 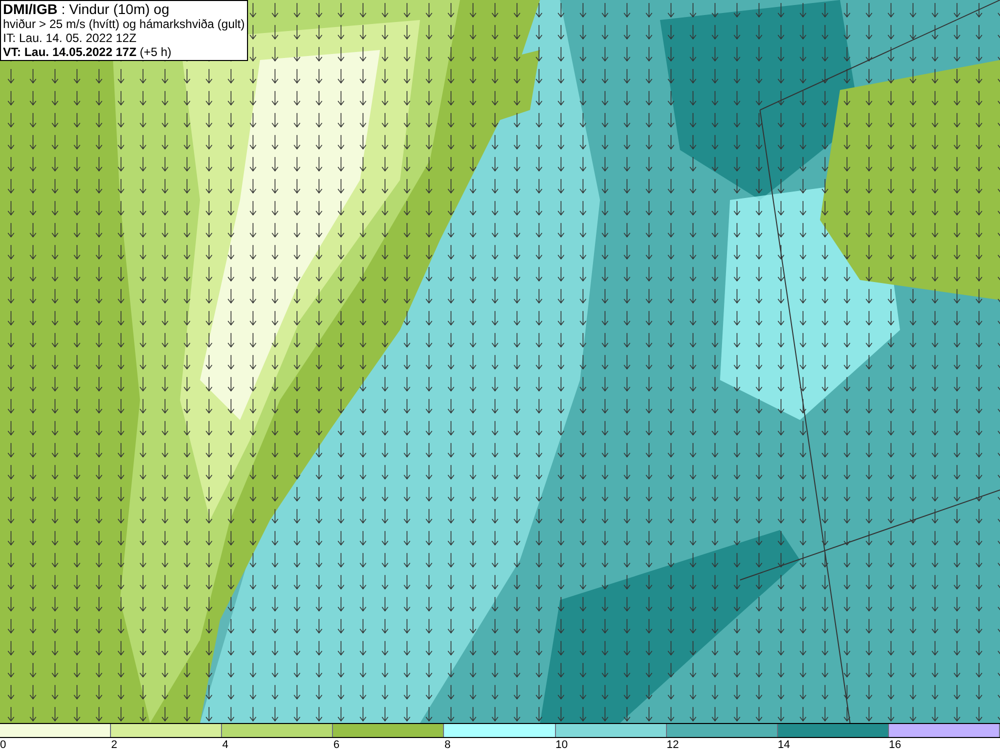 What do you see at coordinates (87, 52) in the screenshot?
I see `title-line: VT: Lau. 14.05.2022 17Z (+5 h)` at bounding box center [87, 52].